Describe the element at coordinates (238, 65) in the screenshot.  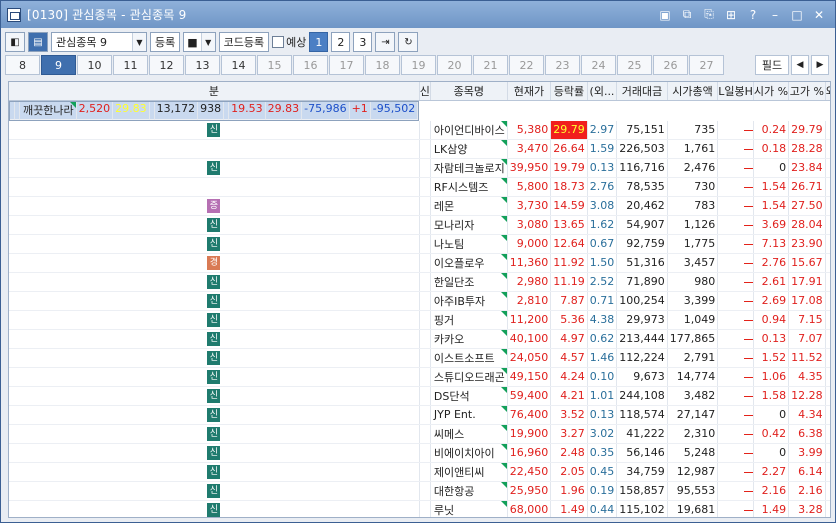
I see `tab-14: 14` at that location.